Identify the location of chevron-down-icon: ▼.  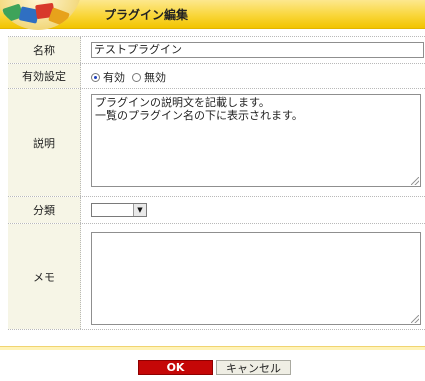
(139, 210).